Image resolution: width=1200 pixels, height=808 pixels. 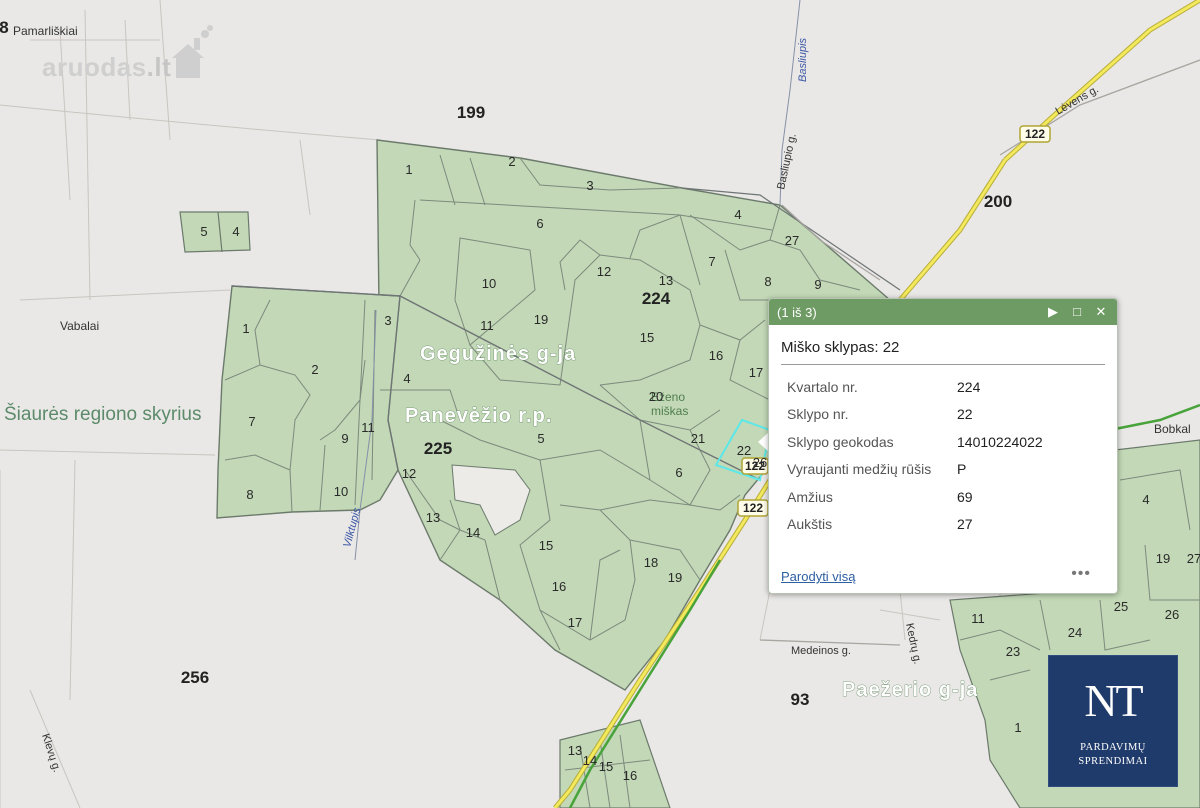 I want to click on show-all-link: Parodyti visą, so click(x=818, y=576).